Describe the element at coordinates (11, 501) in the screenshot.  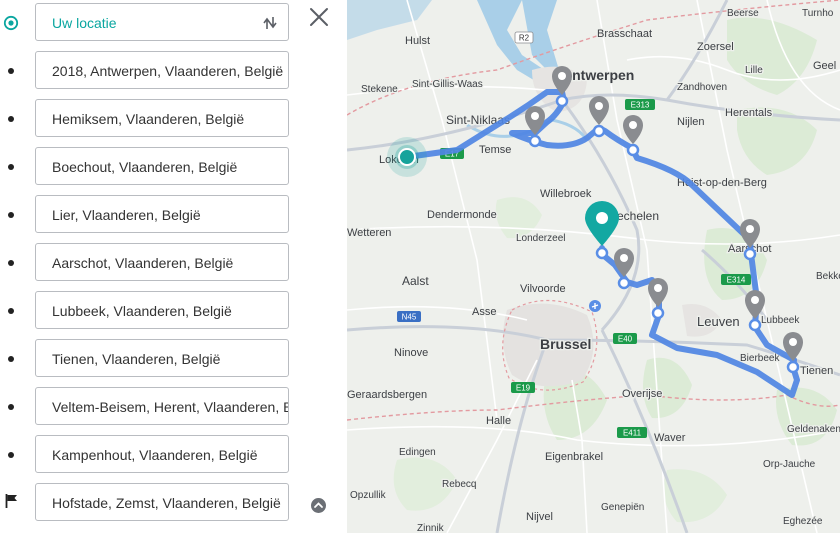
I see `flag-icon` at that location.